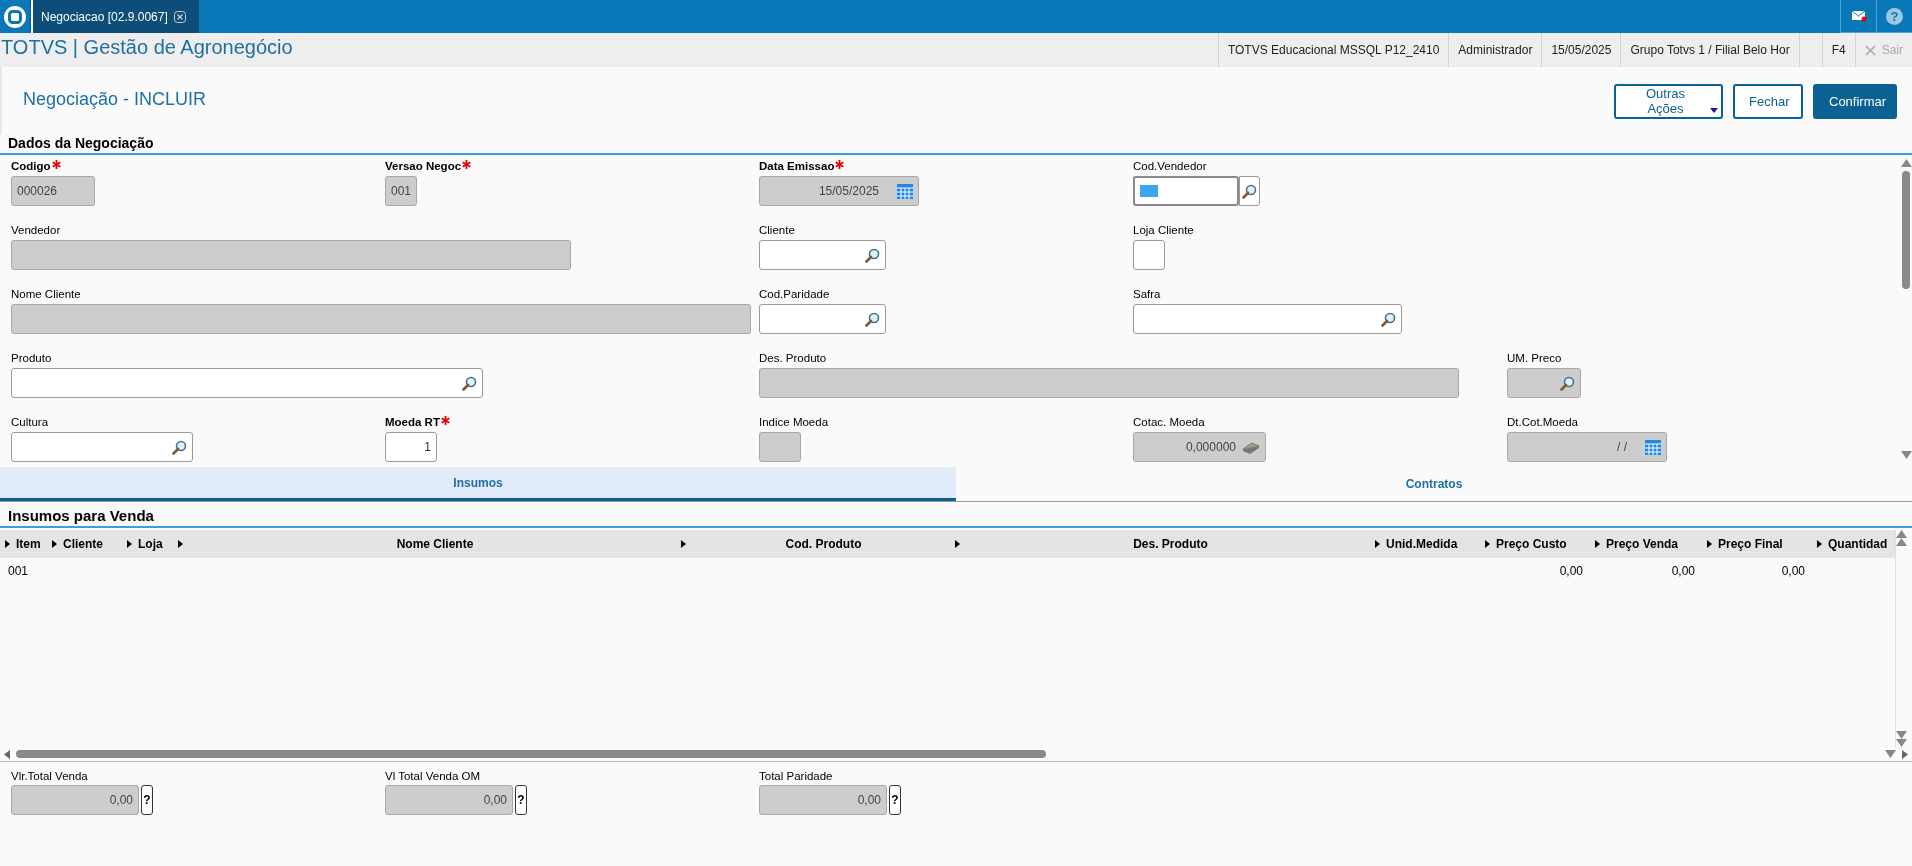  Describe the element at coordinates (1838, 50) in the screenshot. I see `shortcut-key: F4` at that location.